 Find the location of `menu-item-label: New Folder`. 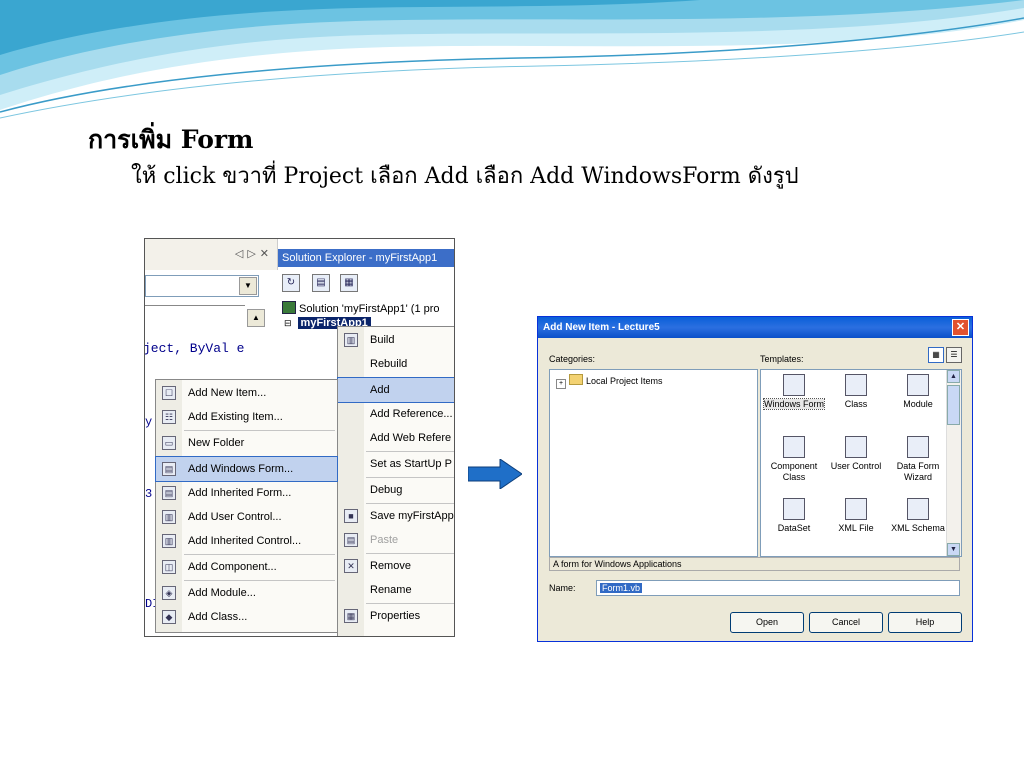

menu-item-label: New Folder is located at coordinates (216, 443).